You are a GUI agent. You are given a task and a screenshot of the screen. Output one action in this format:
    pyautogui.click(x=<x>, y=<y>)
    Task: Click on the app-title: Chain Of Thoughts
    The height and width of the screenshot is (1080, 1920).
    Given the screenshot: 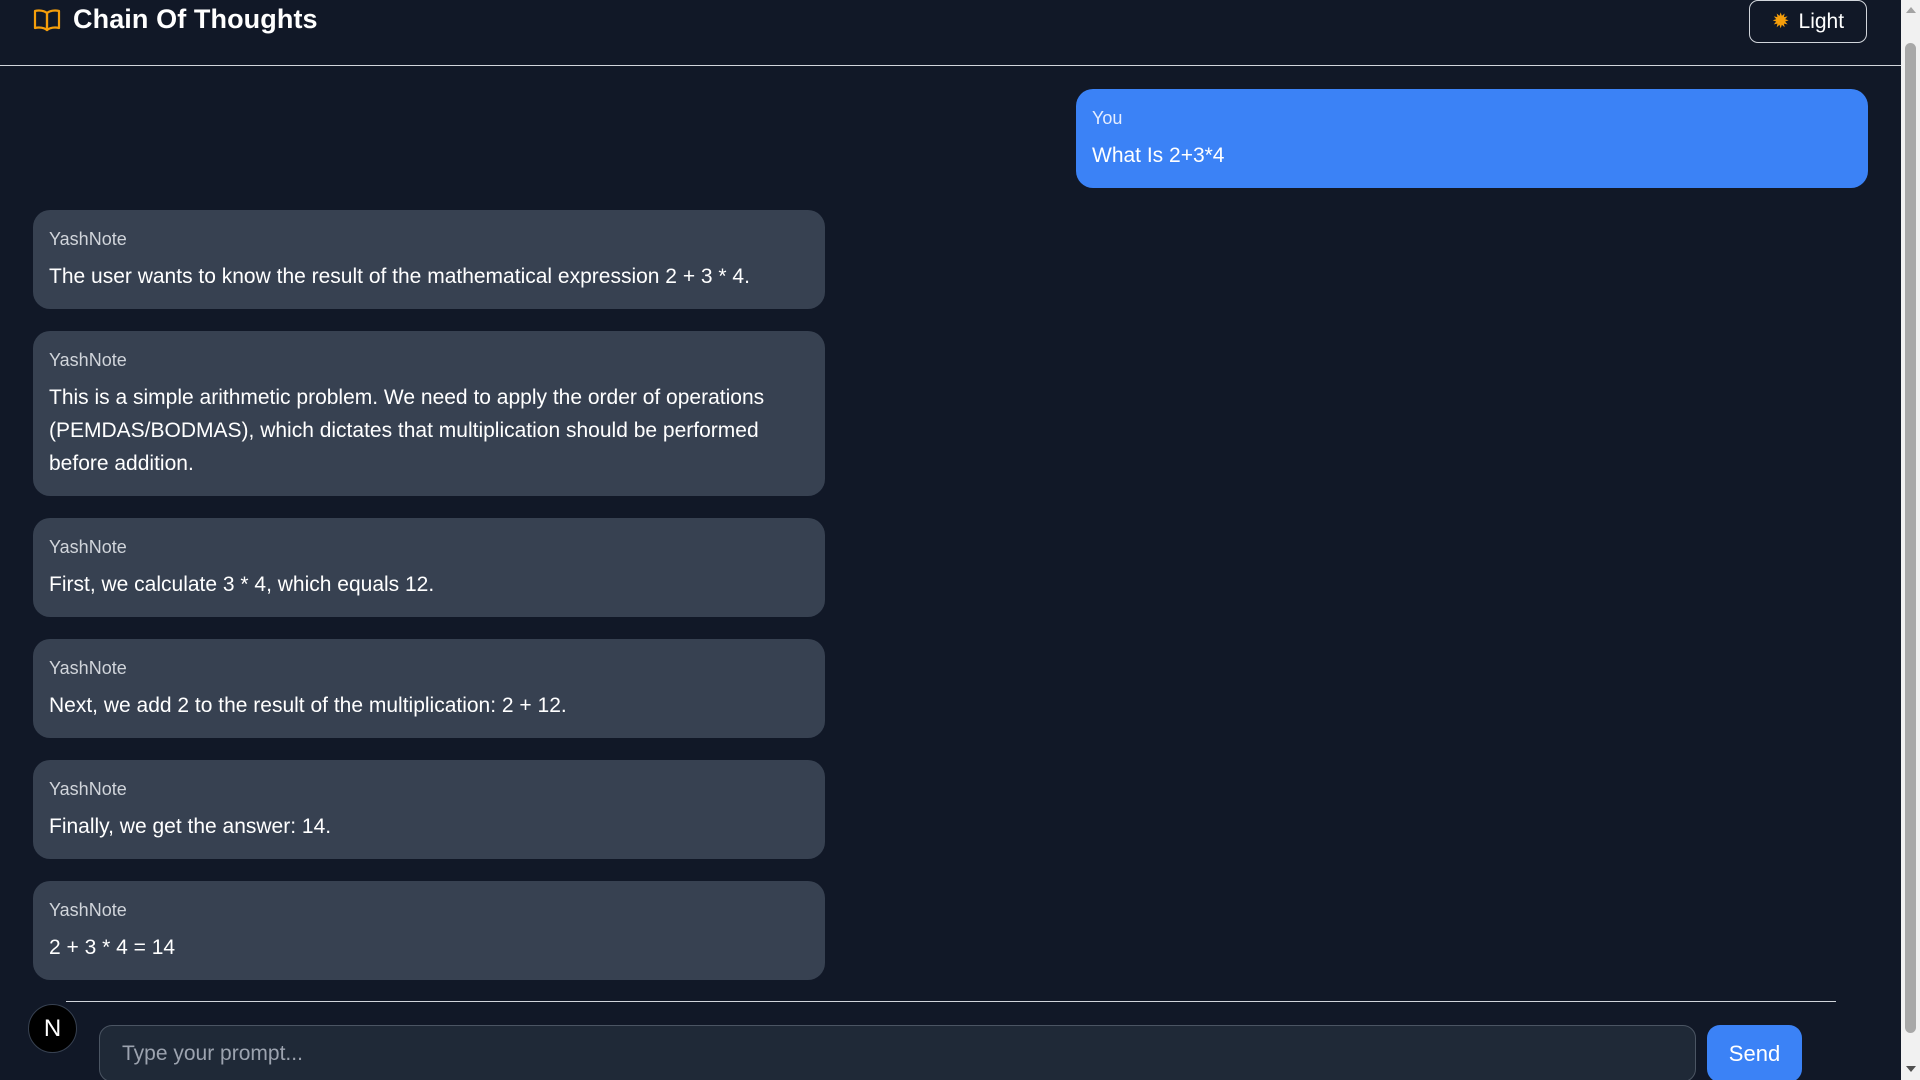 What is the action you would take?
    pyautogui.click(x=195, y=19)
    